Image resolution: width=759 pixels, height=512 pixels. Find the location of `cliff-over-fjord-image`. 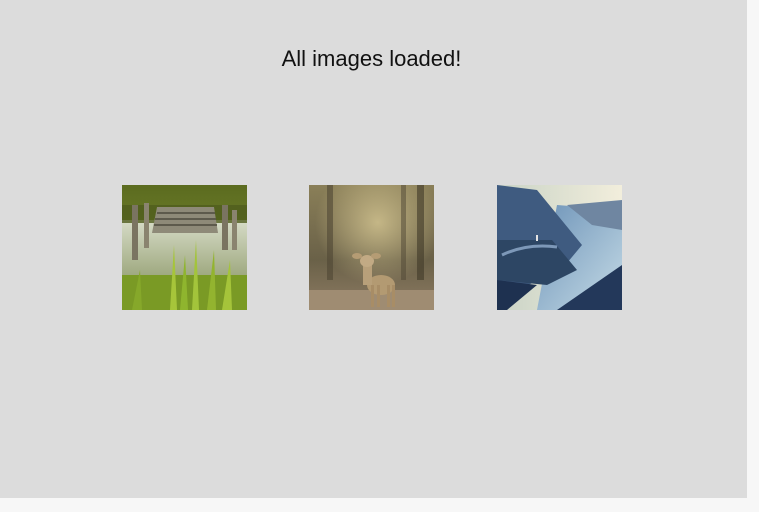

cliff-over-fjord-image is located at coordinates (559, 247).